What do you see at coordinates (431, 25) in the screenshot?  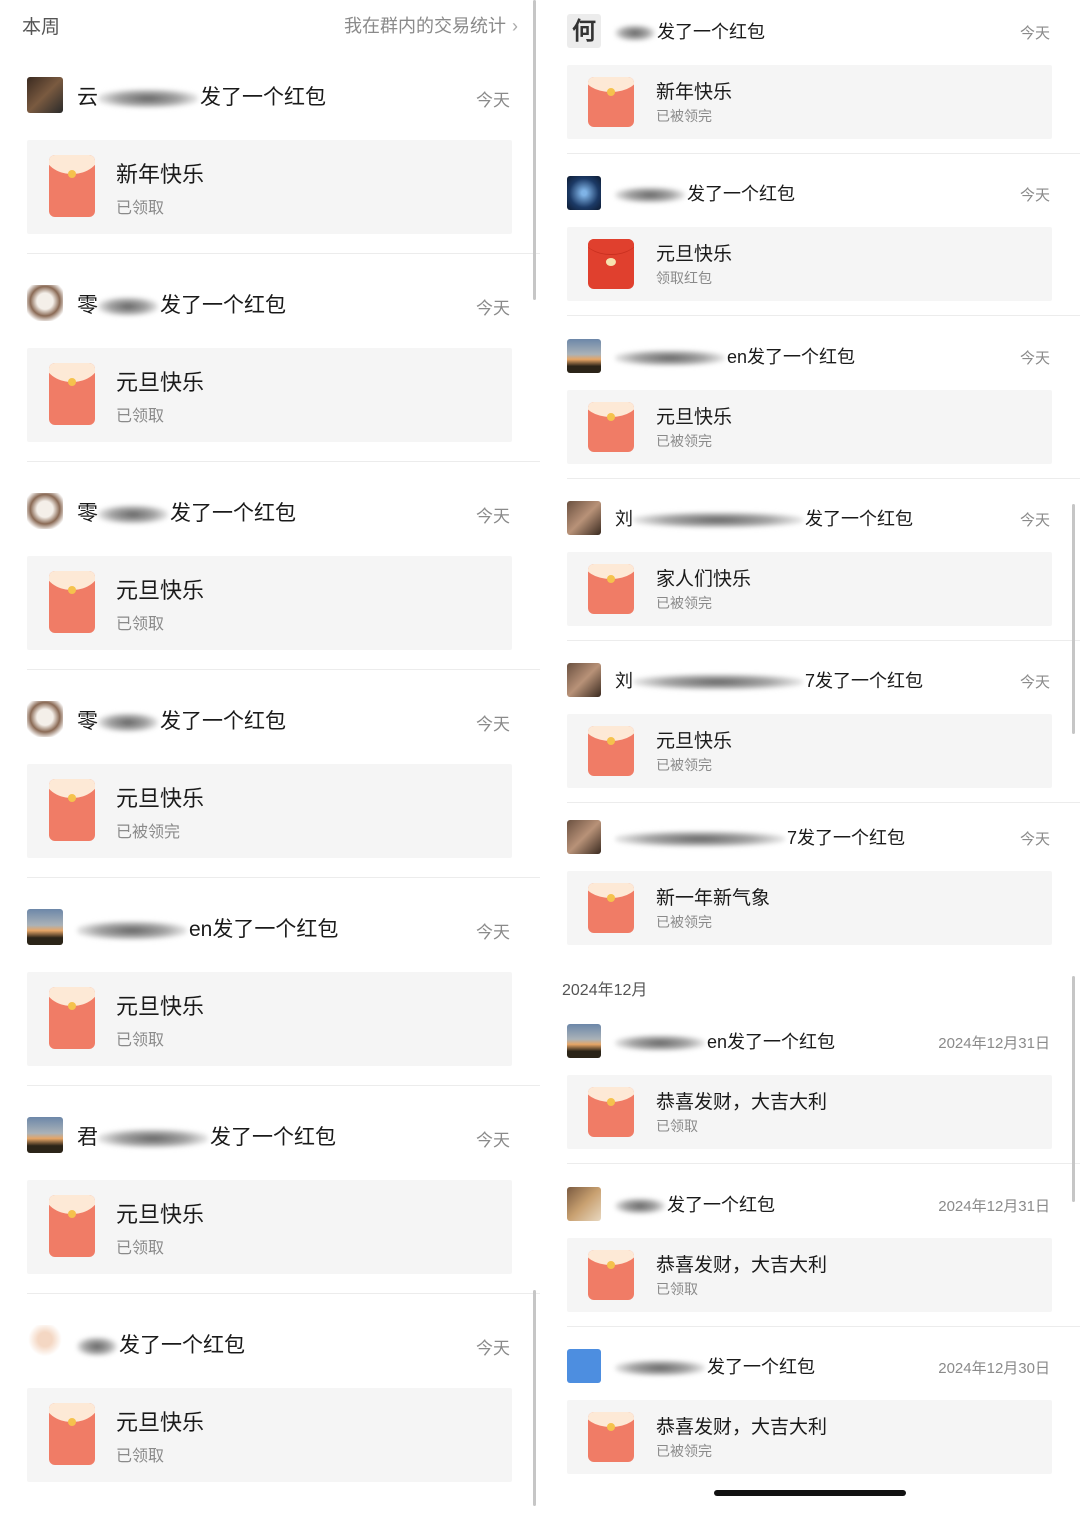 I see `transaction-stats-link: 我在群内的交易统计 ›` at bounding box center [431, 25].